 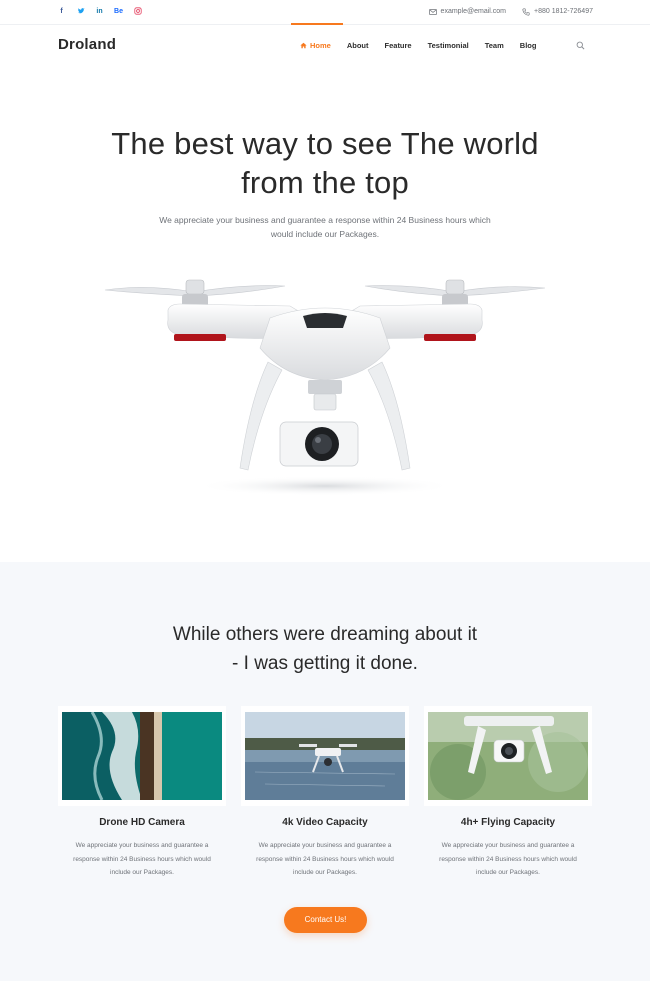 I want to click on nav-item-label: Home, so click(x=320, y=45).